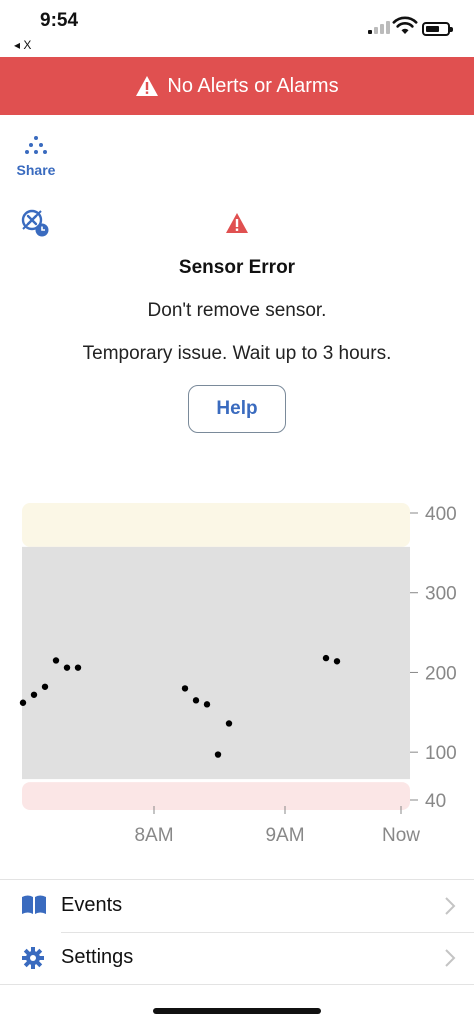 The width and height of the screenshot is (474, 1025). What do you see at coordinates (253, 85) in the screenshot?
I see `alert-banner-text: No Alerts or Alarms` at bounding box center [253, 85].